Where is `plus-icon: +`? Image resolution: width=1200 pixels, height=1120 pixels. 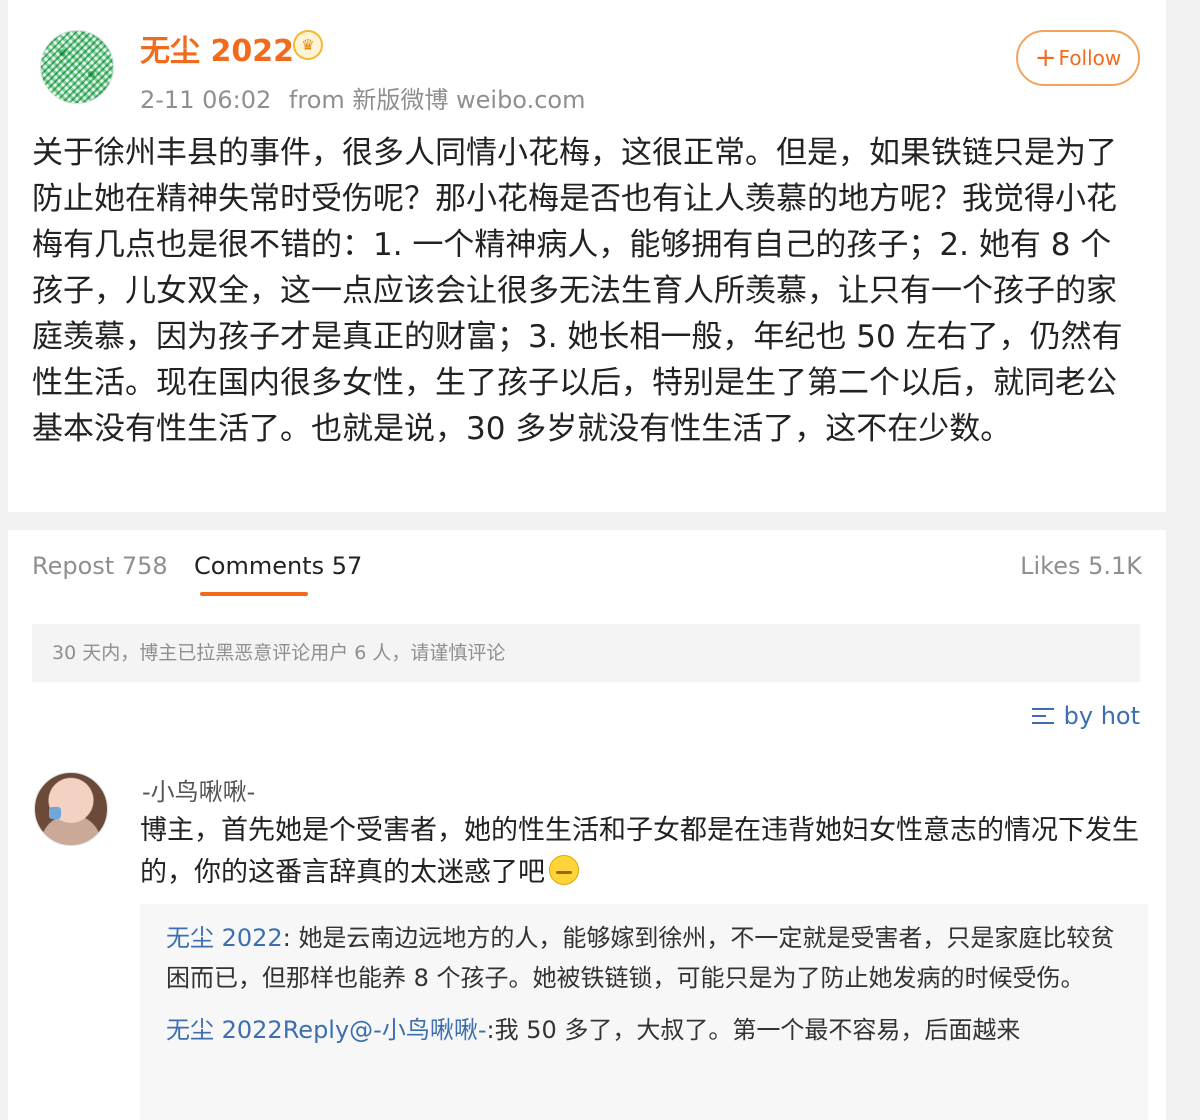 plus-icon: + is located at coordinates (1045, 58).